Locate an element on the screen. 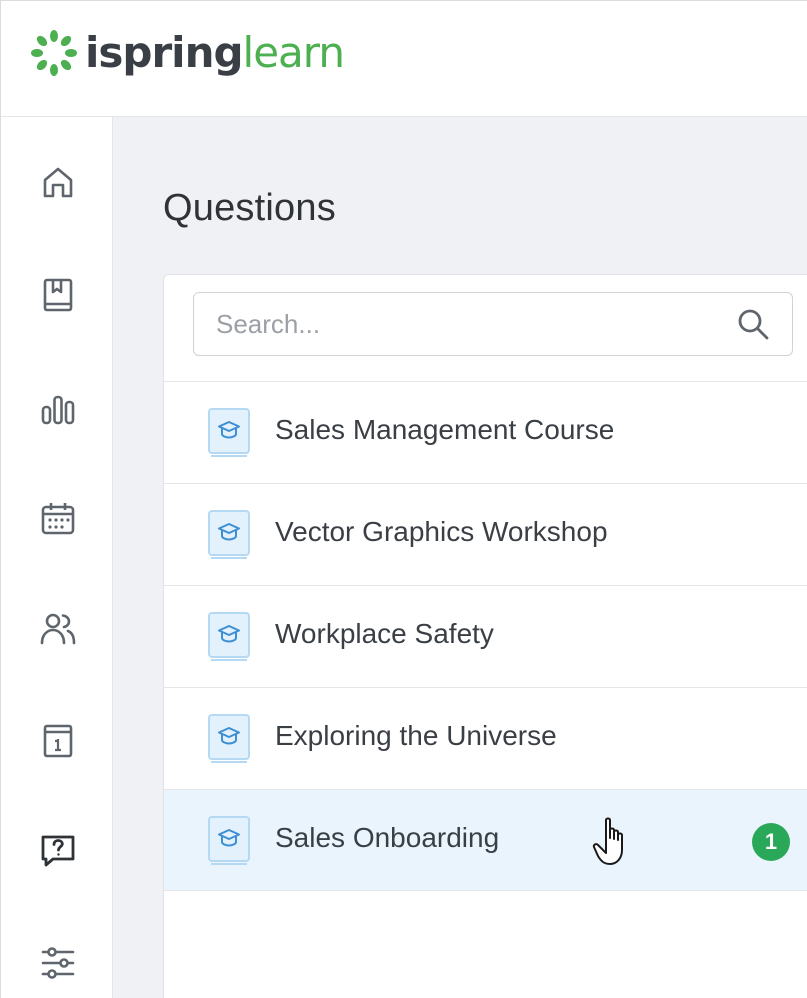 This screenshot has width=807, height=998. book-icon is located at coordinates (57, 295).